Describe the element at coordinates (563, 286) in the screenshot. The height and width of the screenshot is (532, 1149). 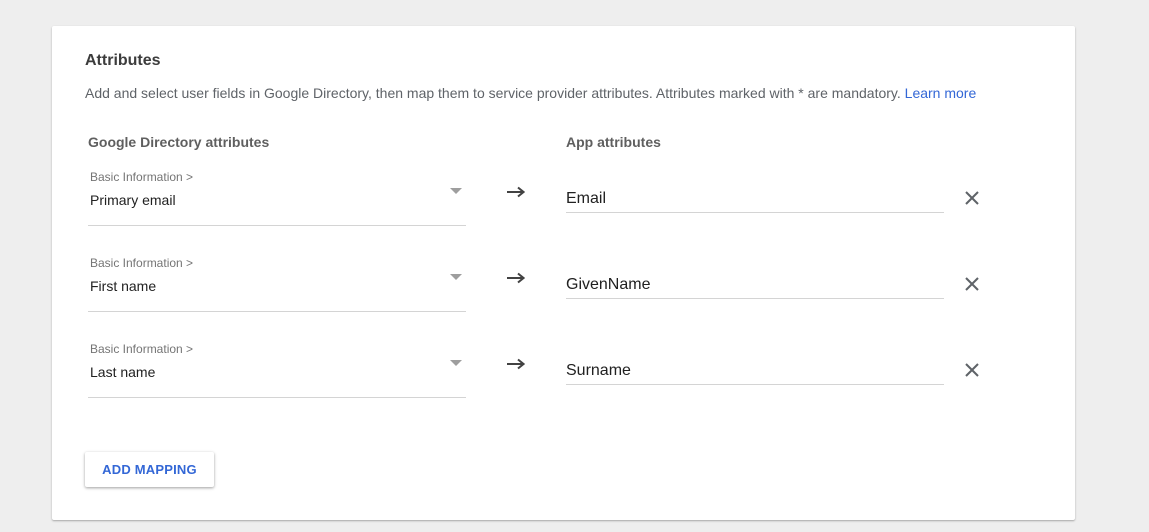
I see `mapping-row: Basic Information > First name` at that location.